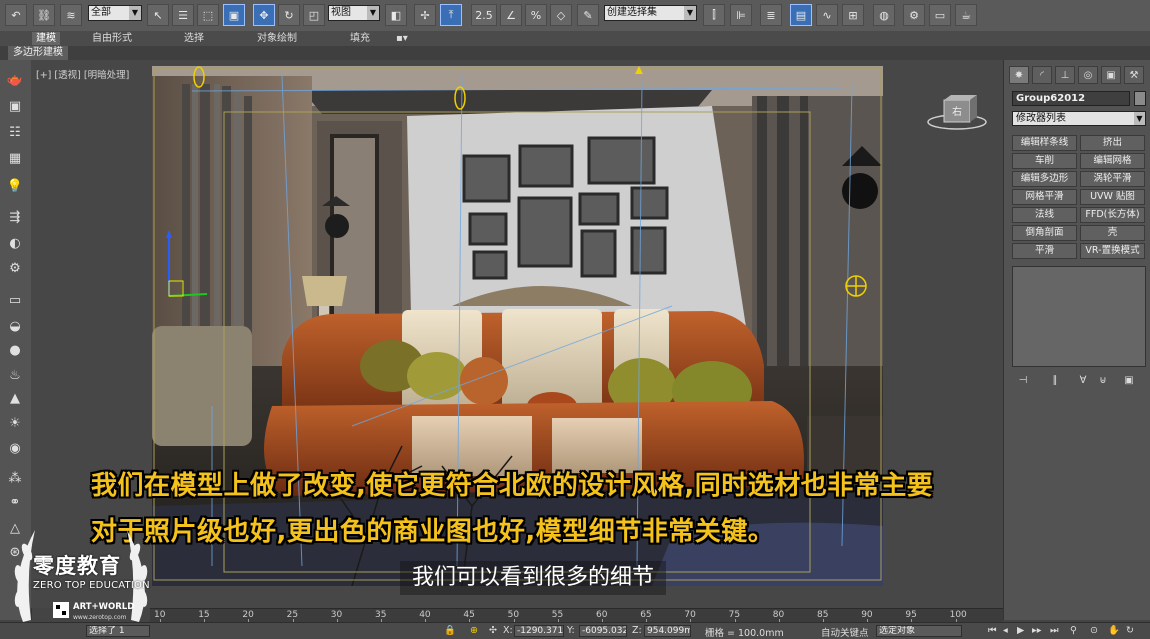 The height and width of the screenshot is (639, 1150). Describe the element at coordinates (1055, 381) in the screenshot. I see `show-end-result-icon: ∥` at that location.